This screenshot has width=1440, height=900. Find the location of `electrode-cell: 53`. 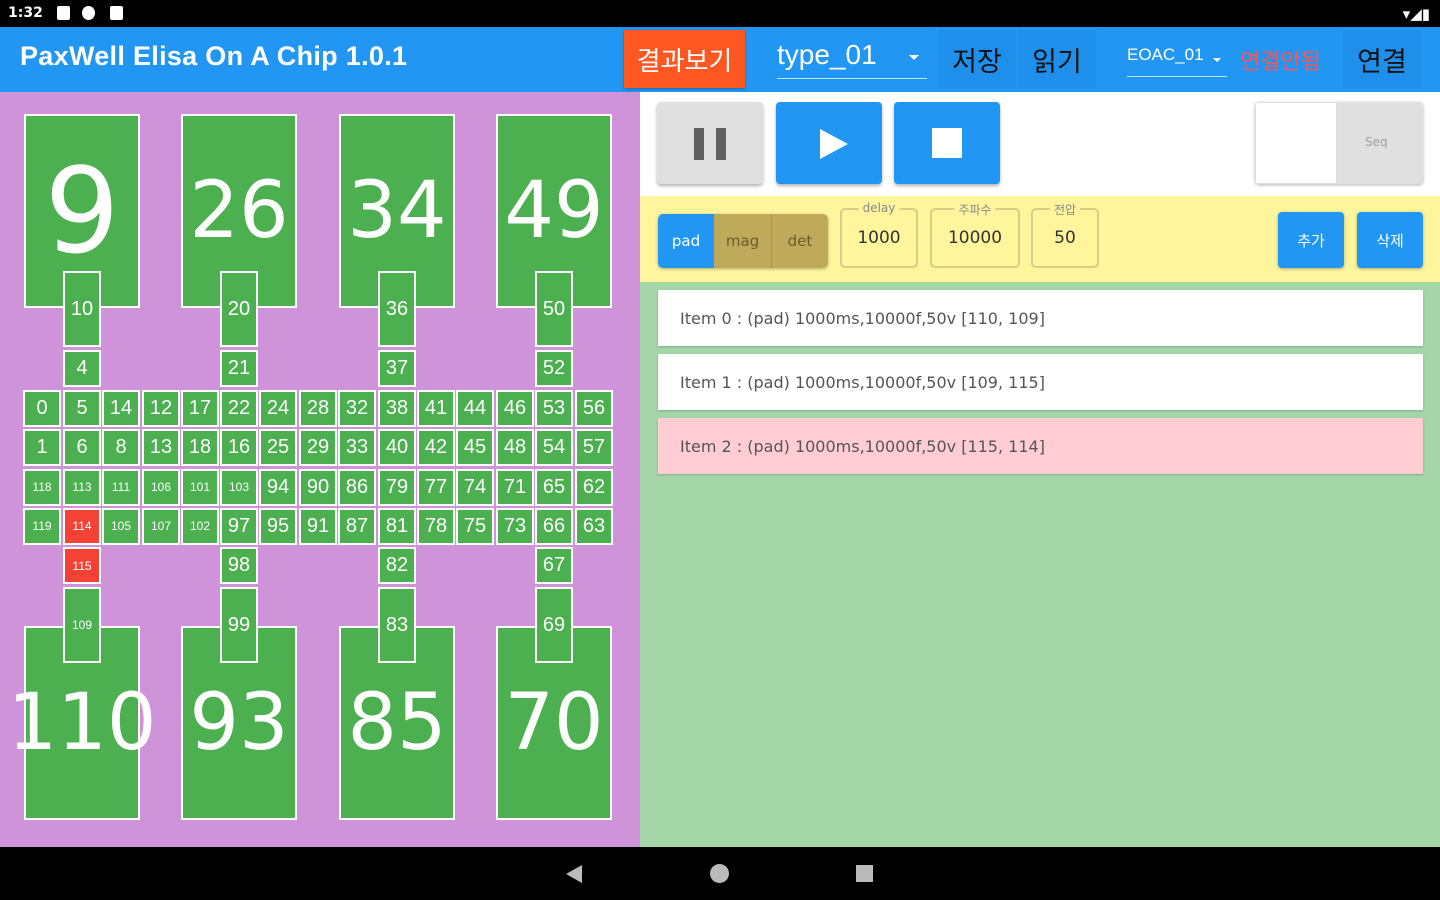

electrode-cell: 53 is located at coordinates (554, 408).